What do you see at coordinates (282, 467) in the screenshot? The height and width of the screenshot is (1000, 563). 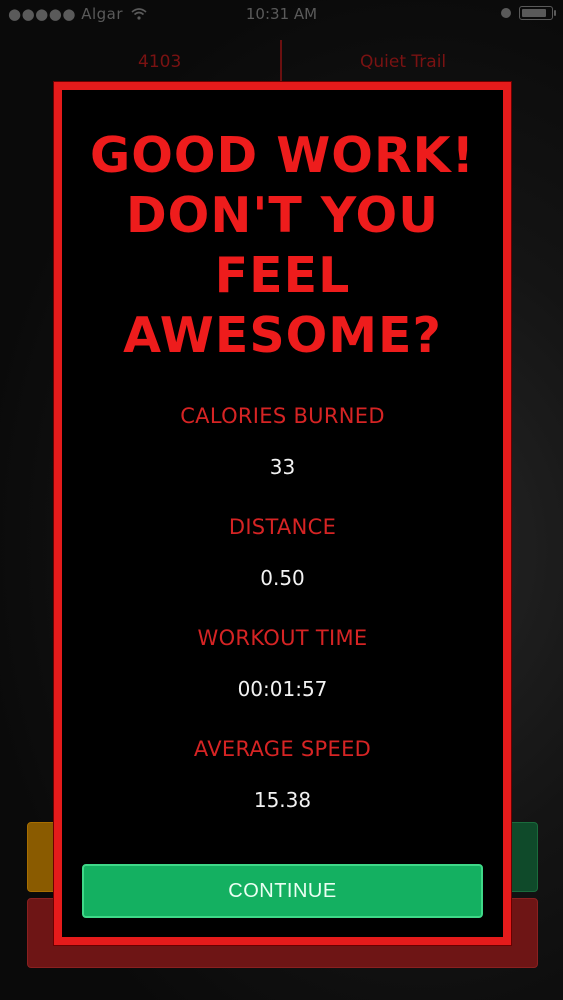 I see `calories-burned-value: 33` at bounding box center [282, 467].